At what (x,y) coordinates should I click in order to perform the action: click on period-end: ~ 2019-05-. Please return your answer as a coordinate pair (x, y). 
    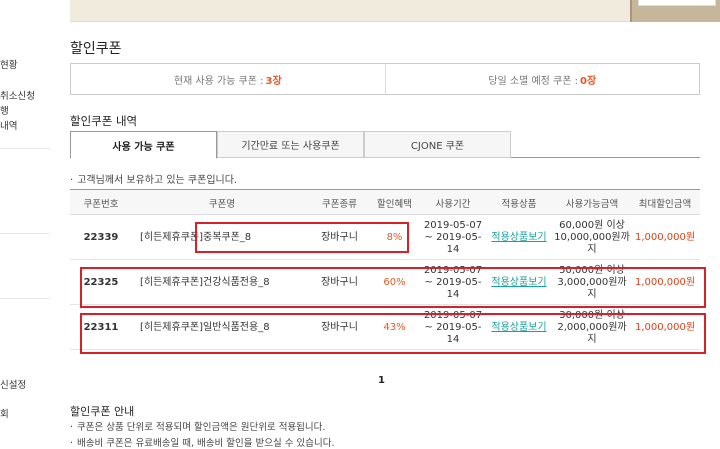
    Looking at the image, I should click on (453, 237).